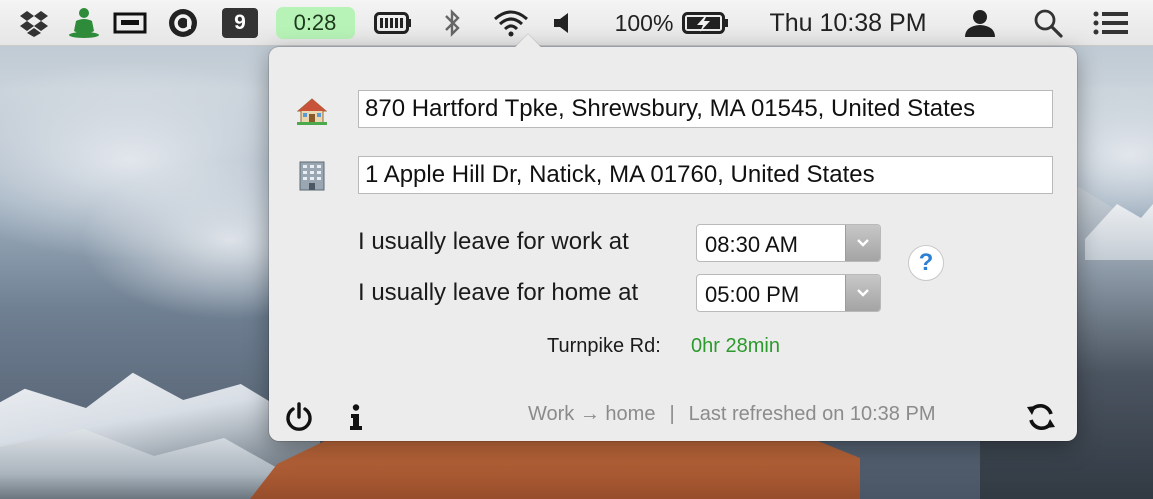  What do you see at coordinates (312, 111) in the screenshot?
I see `house-icon` at bounding box center [312, 111].